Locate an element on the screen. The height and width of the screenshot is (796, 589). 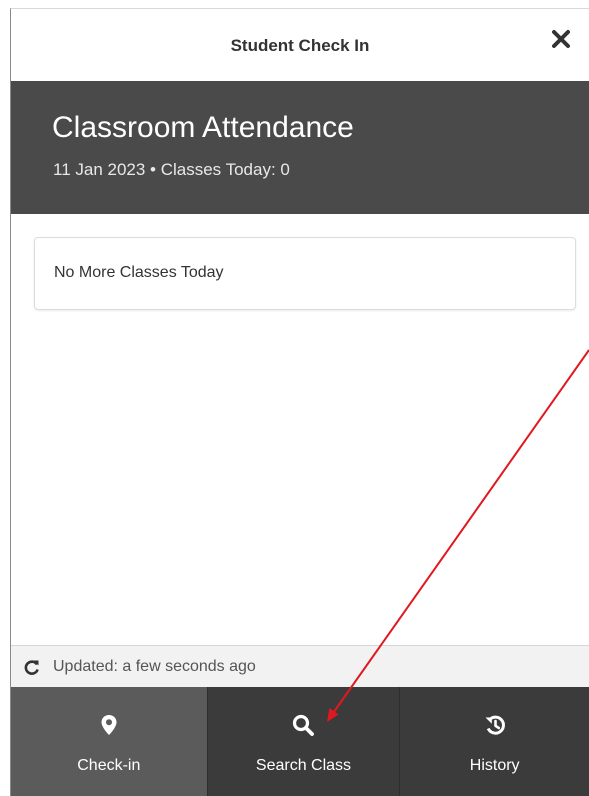
classes-card: No More Classes Today is located at coordinates (305, 273).